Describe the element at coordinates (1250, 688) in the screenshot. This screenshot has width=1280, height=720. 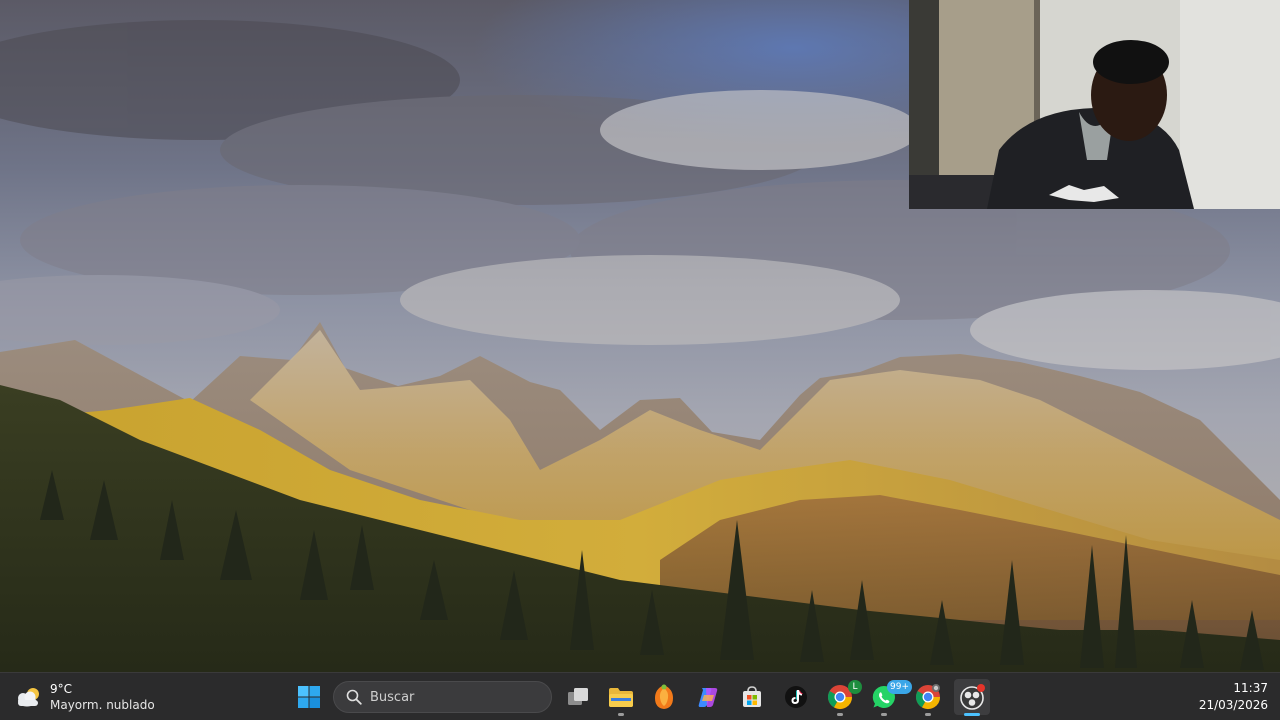
I see `clock-time: 11:37` at that location.